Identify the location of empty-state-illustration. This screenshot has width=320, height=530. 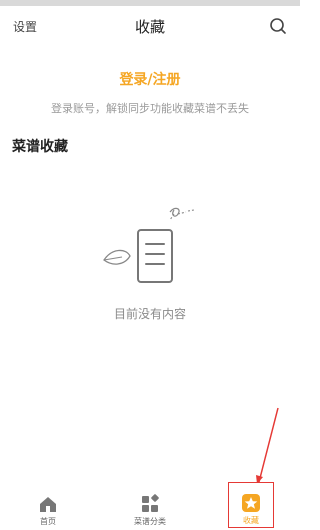
(150, 243).